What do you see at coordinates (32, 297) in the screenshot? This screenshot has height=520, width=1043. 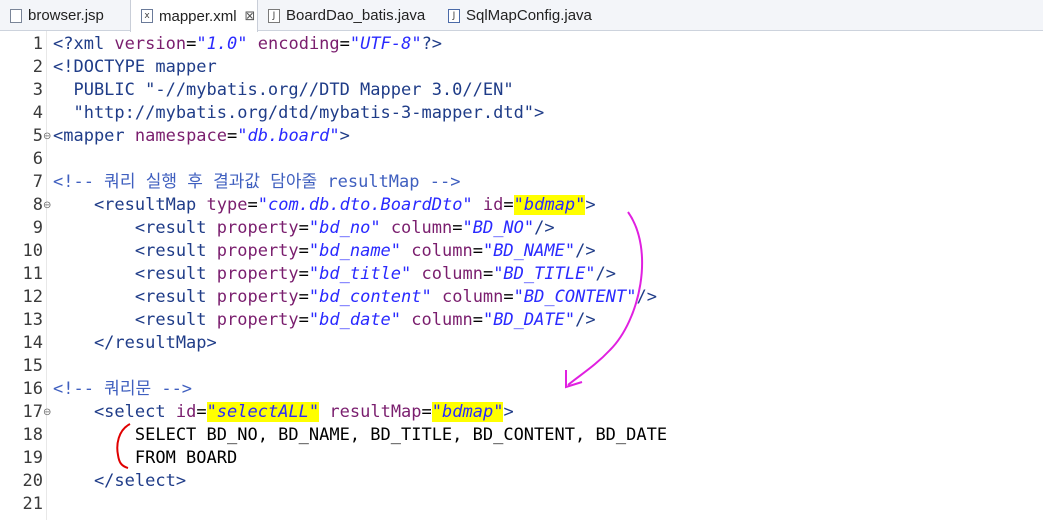 I see `line-number: 12` at bounding box center [32, 297].